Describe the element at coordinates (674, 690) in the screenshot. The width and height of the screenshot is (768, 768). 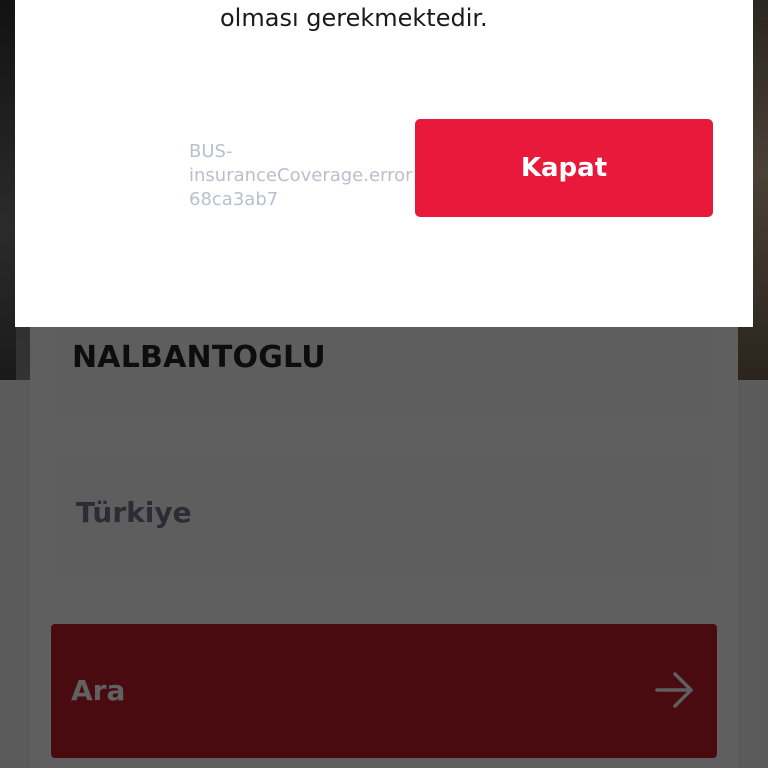
I see `arrow-right-icon` at that location.